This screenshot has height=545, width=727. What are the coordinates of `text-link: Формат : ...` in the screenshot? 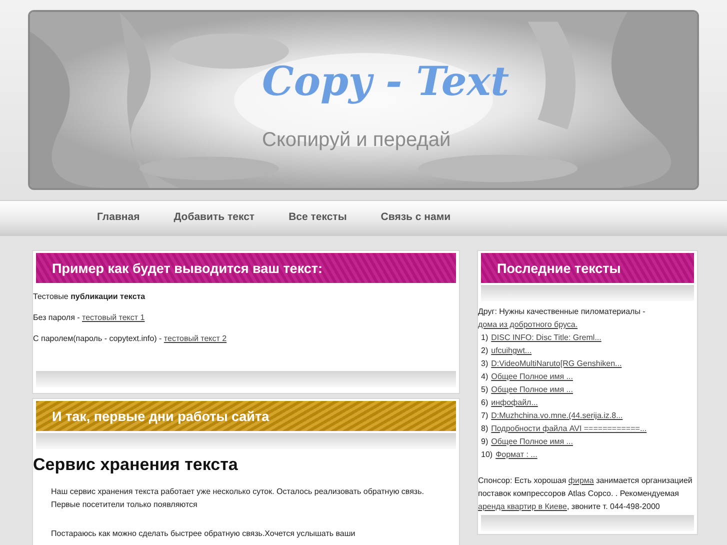 It's located at (517, 454).